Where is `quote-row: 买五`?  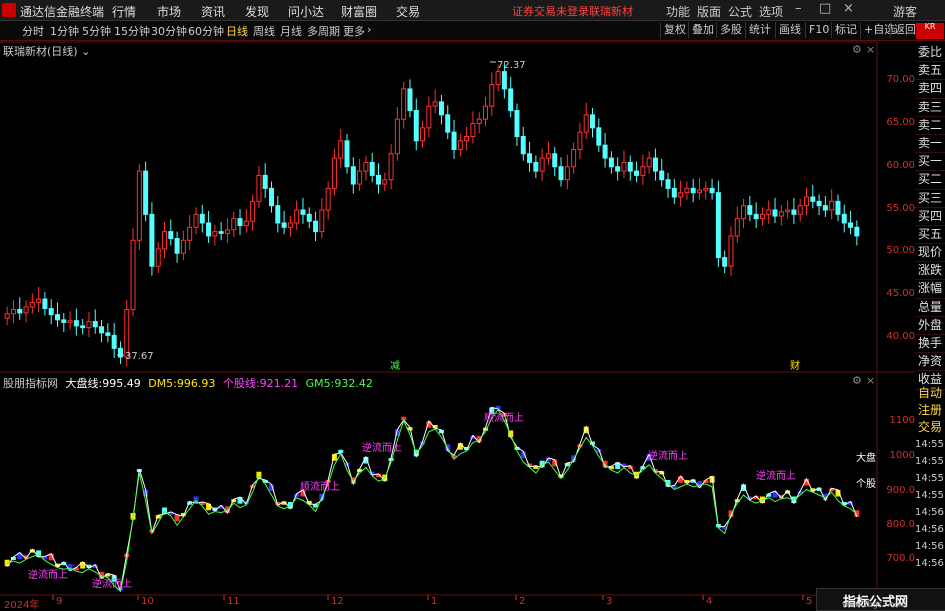 quote-row: 买五 is located at coordinates (930, 235).